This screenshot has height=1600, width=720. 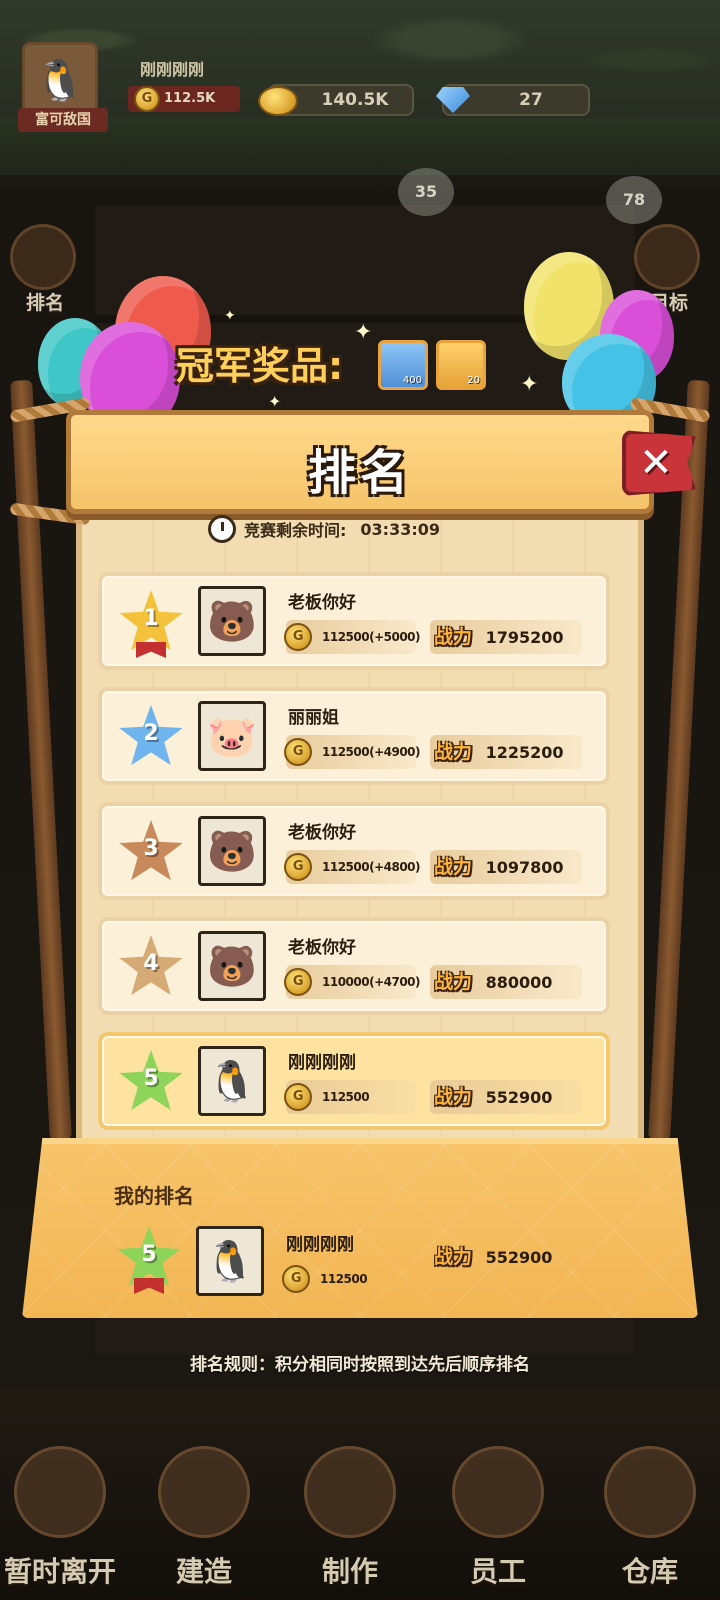 What do you see at coordinates (498, 1492) in the screenshot?
I see `staff-face-icon` at bounding box center [498, 1492].